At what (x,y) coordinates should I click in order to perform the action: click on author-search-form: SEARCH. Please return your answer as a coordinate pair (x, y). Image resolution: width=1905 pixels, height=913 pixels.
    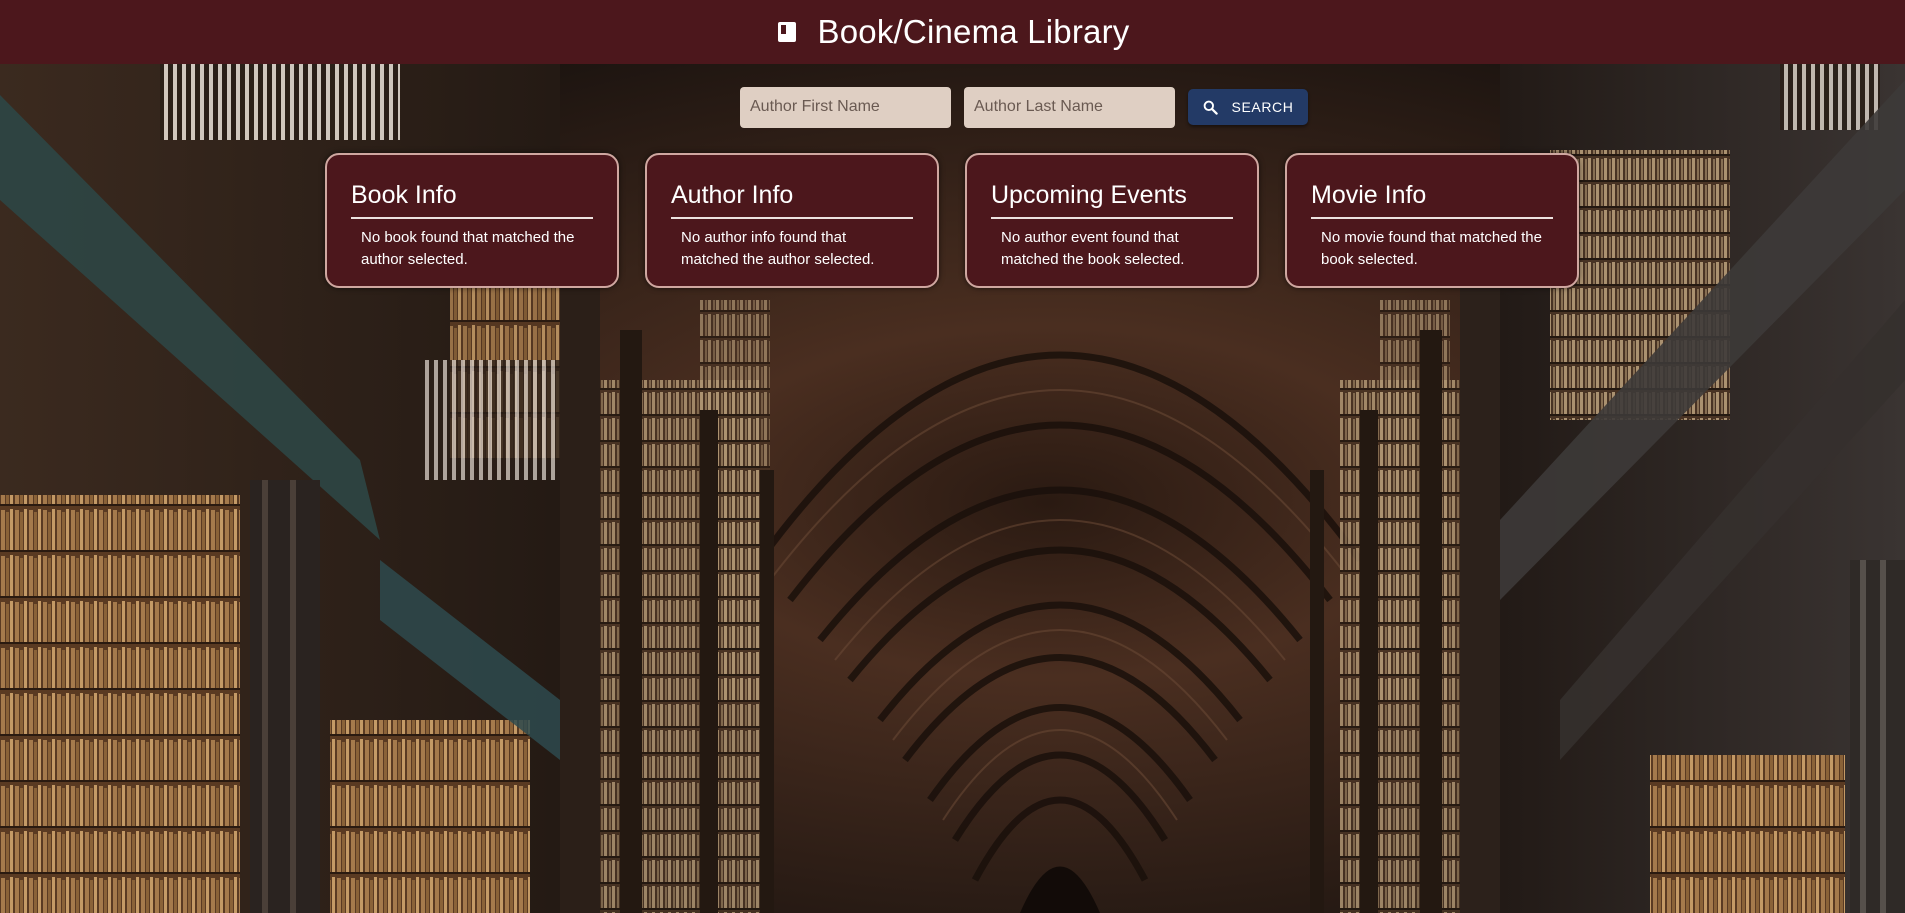
    Looking at the image, I should click on (1024, 107).